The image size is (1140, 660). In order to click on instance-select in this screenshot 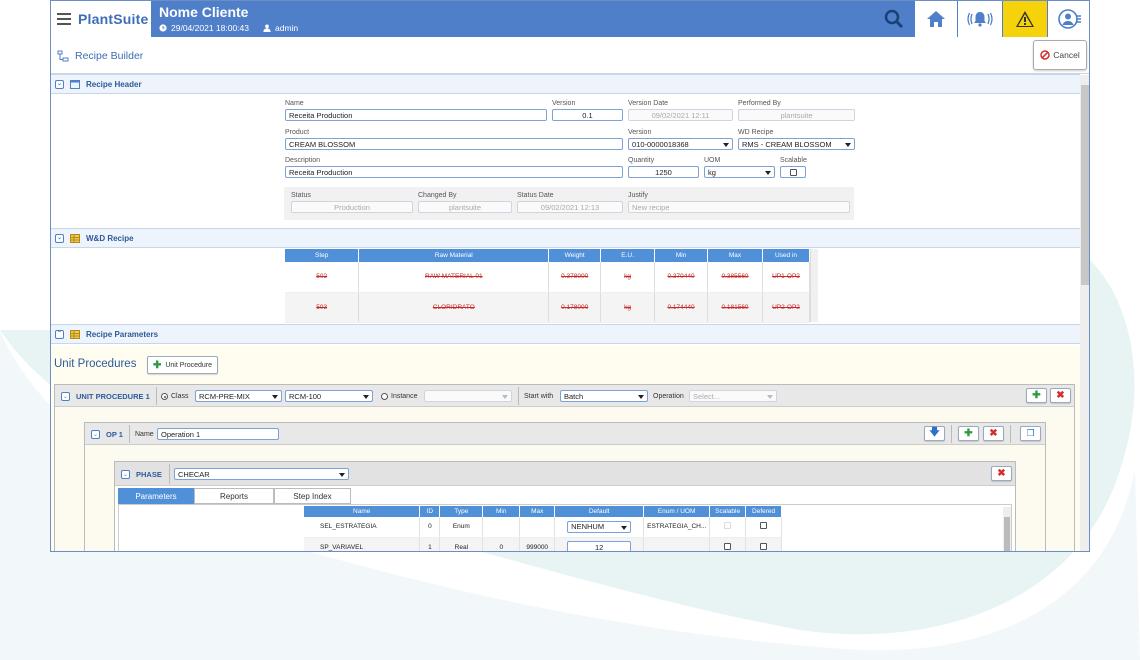, I will do `click(468, 396)`.